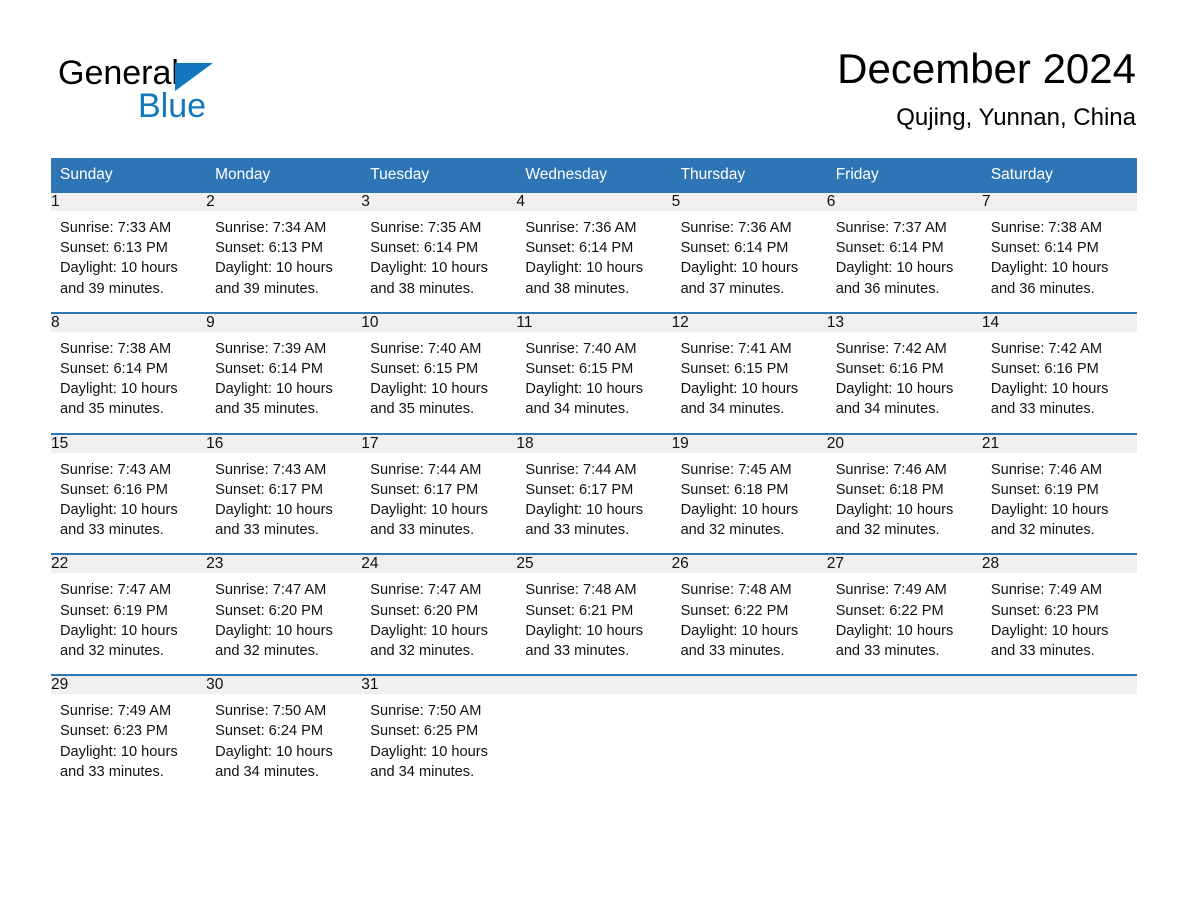  Describe the element at coordinates (439, 685) in the screenshot. I see `day-number: 31` at that location.